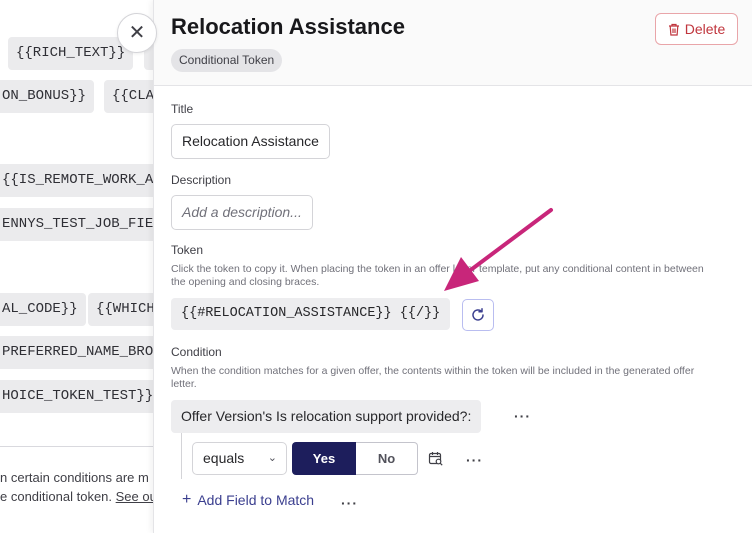  Describe the element at coordinates (78, 496) in the screenshot. I see `footer-text: e conditional token. See ou` at that location.